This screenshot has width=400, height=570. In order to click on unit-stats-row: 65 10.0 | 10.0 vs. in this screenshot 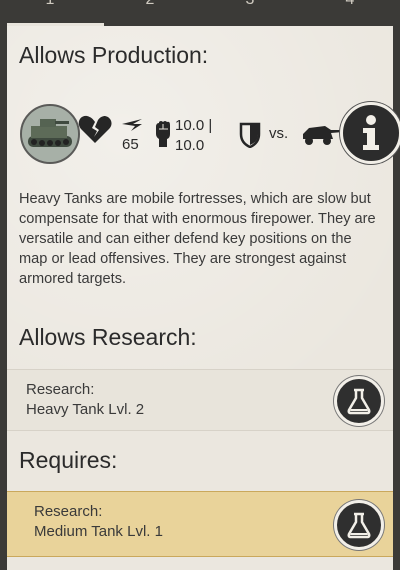, I will do `click(200, 133)`.